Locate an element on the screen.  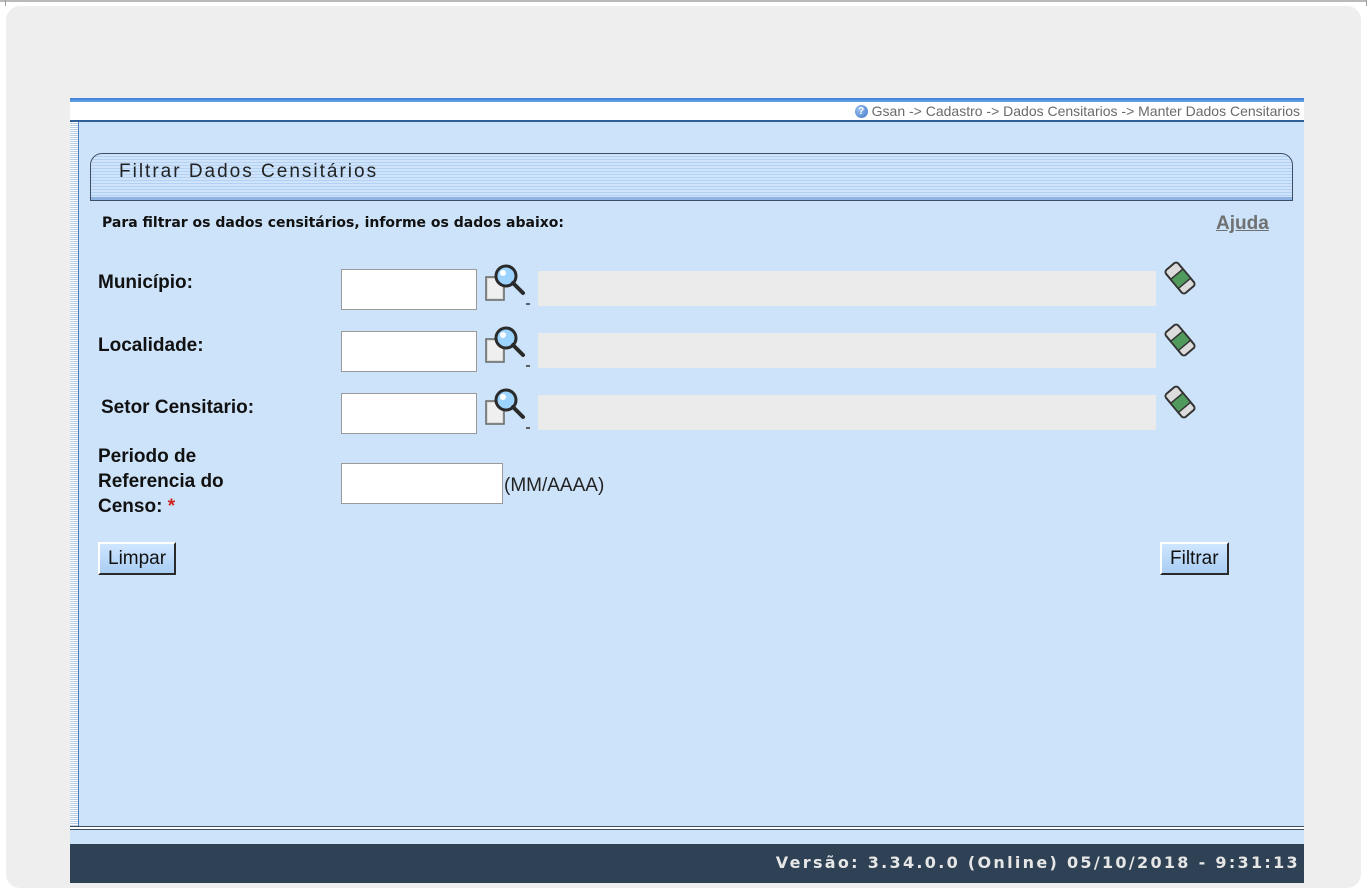
setor-censitario-label: Setor Censitario: is located at coordinates (178, 407).